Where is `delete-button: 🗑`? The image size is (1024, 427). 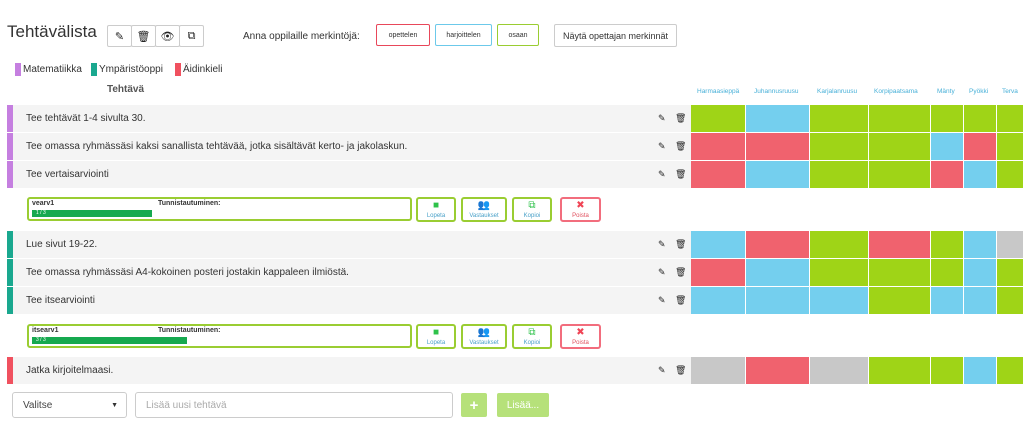 delete-button: 🗑 is located at coordinates (143, 36).